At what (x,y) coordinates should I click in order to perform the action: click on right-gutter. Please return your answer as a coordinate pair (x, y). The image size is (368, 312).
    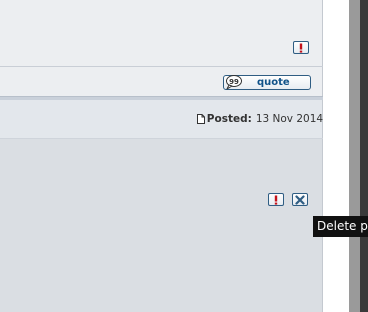
    Looking at the image, I should click on (336, 156).